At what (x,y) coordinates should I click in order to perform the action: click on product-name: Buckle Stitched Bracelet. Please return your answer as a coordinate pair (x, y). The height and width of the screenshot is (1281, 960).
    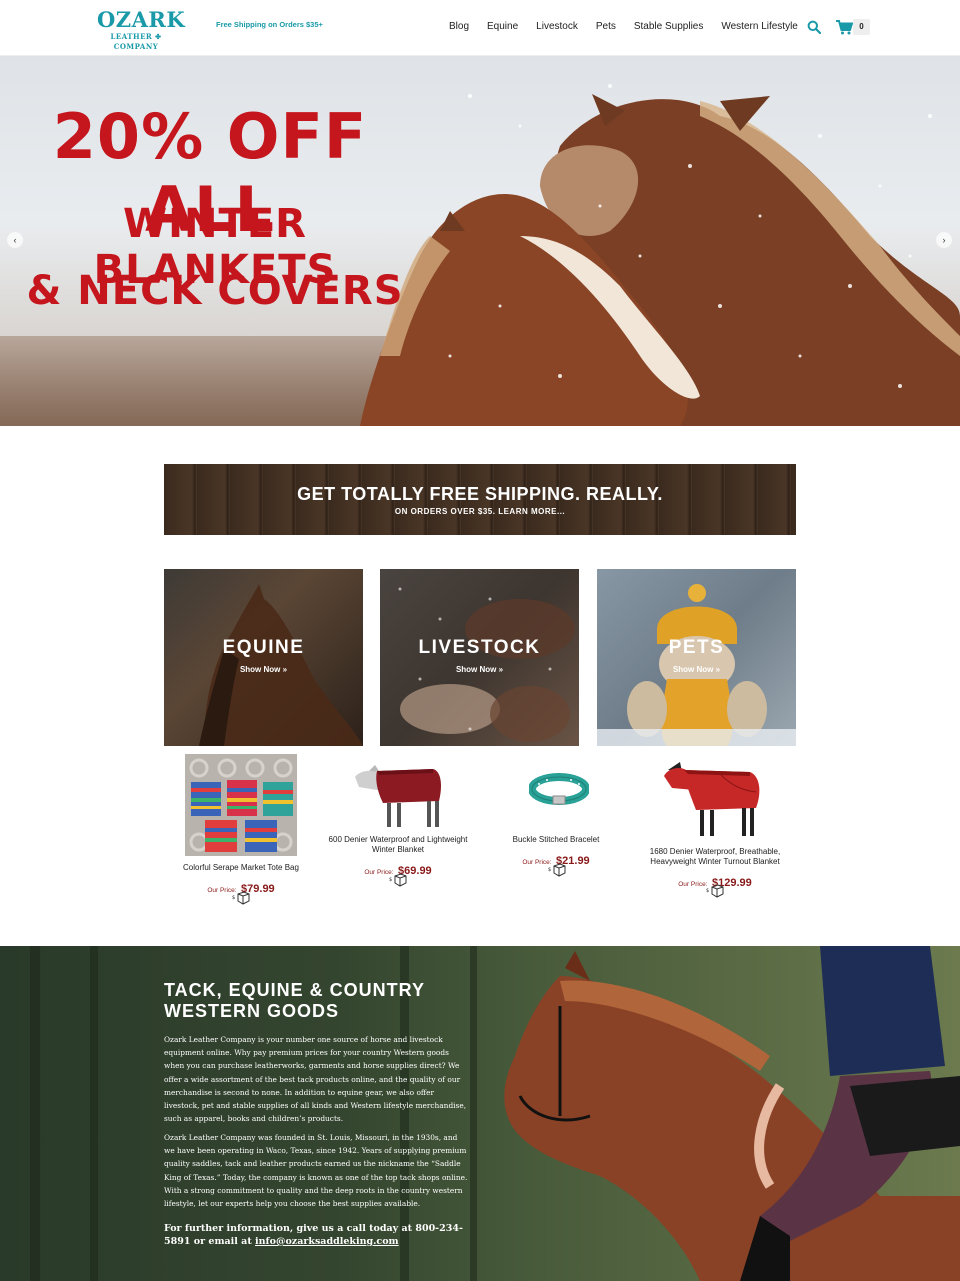
    Looking at the image, I should click on (556, 840).